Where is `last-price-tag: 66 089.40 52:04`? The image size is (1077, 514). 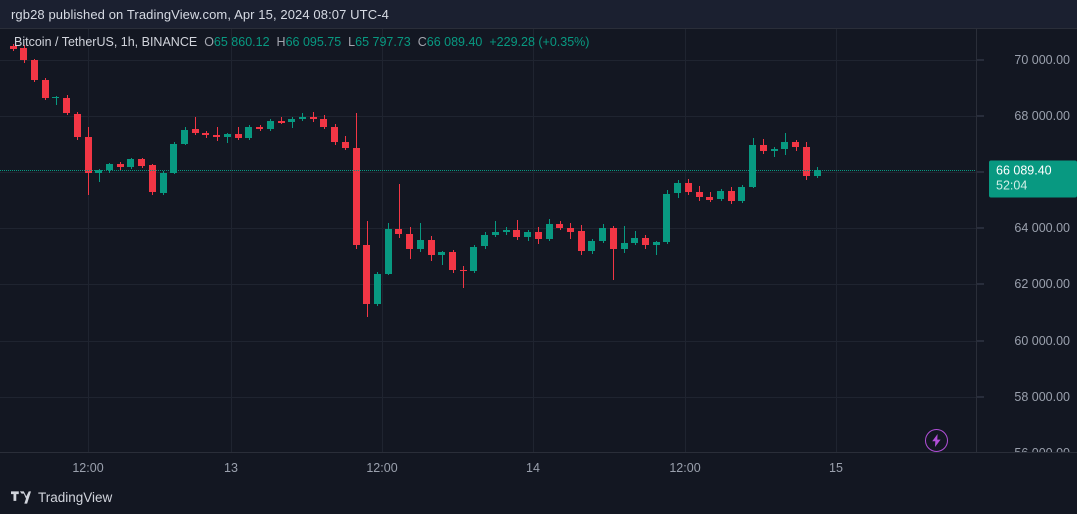 last-price-tag: 66 089.40 52:04 is located at coordinates (1033, 179).